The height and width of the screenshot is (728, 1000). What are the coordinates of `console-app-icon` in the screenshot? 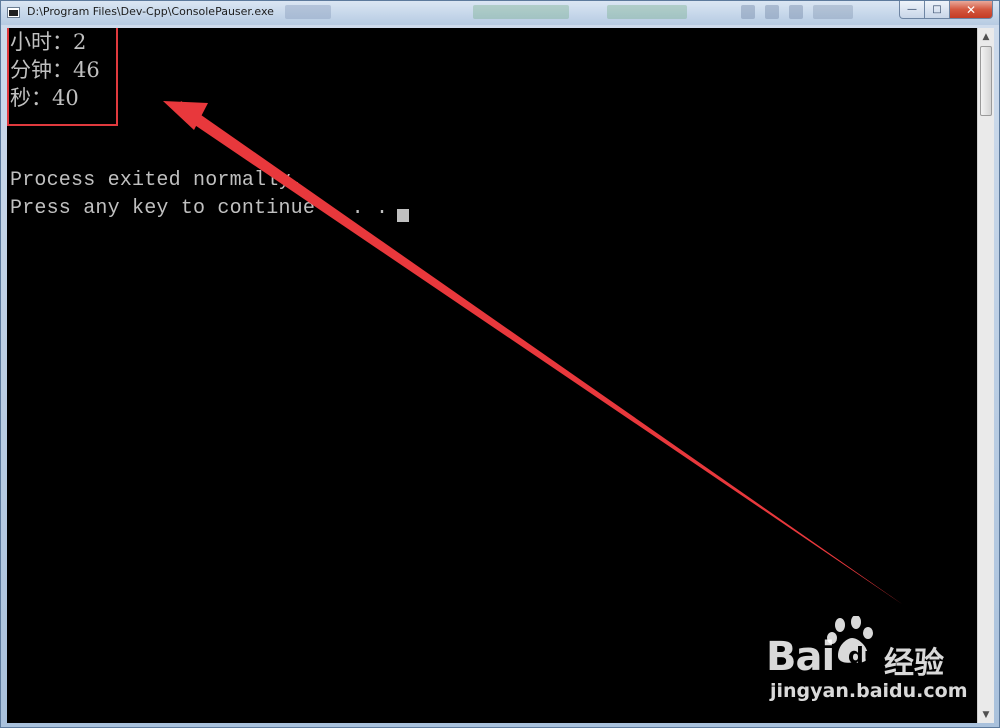 It's located at (13, 12).